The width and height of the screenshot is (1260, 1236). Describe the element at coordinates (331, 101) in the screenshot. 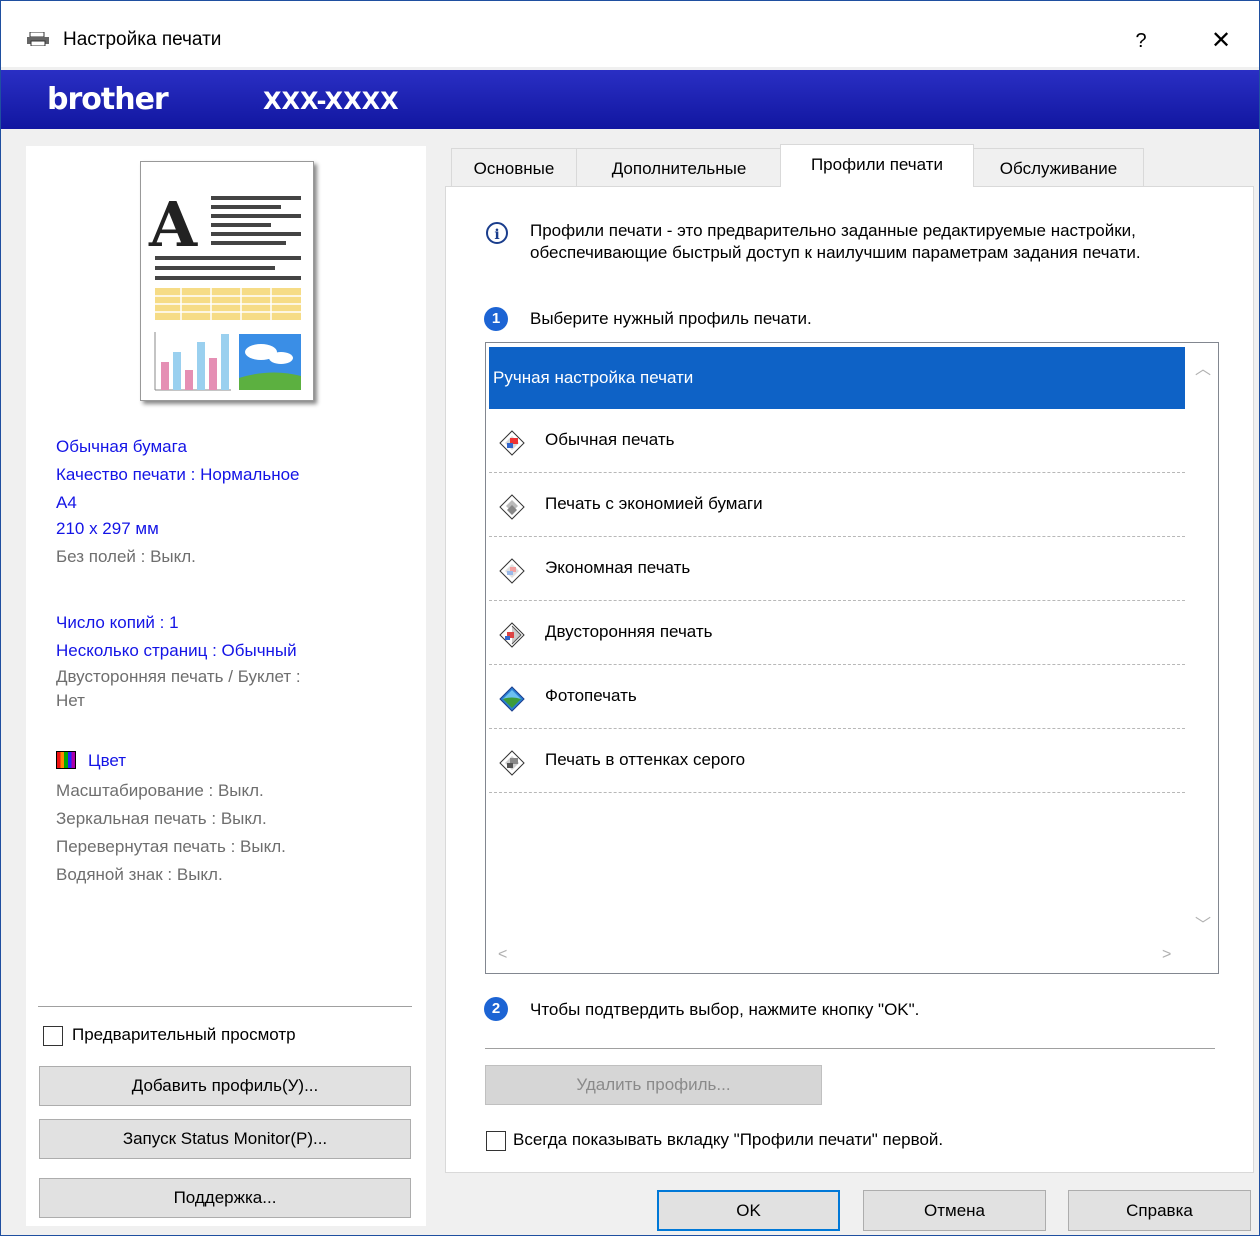

I see `printer-model: XXX-XXXX` at that location.